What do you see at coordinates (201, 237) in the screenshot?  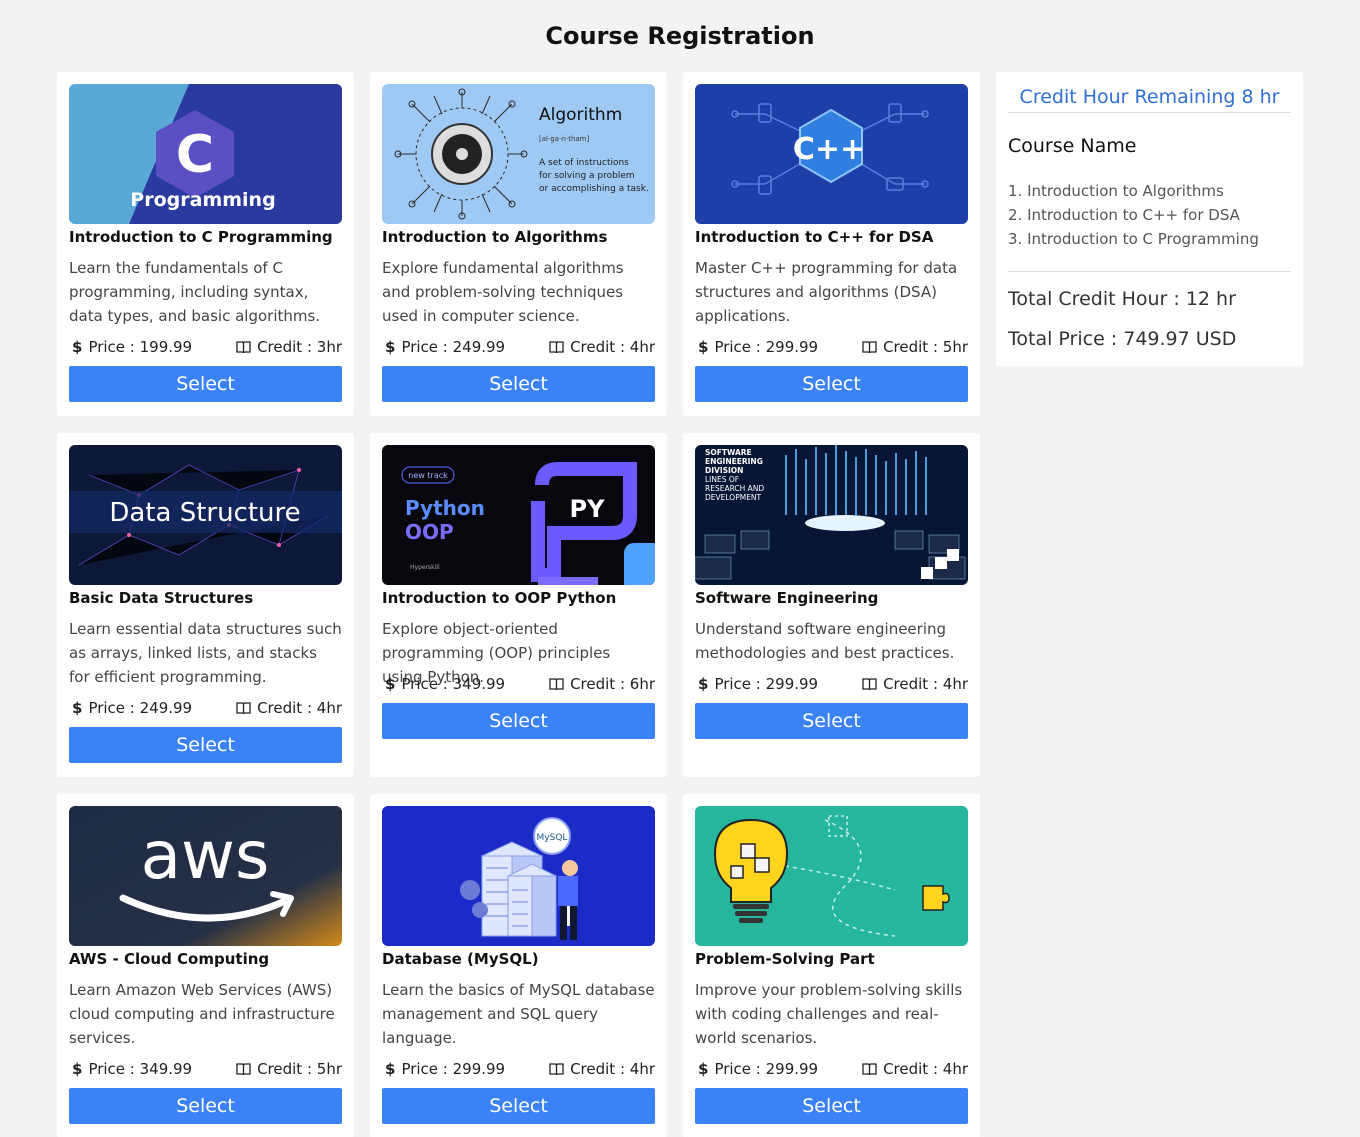 I see `course-title: Introduction to C Programming` at bounding box center [201, 237].